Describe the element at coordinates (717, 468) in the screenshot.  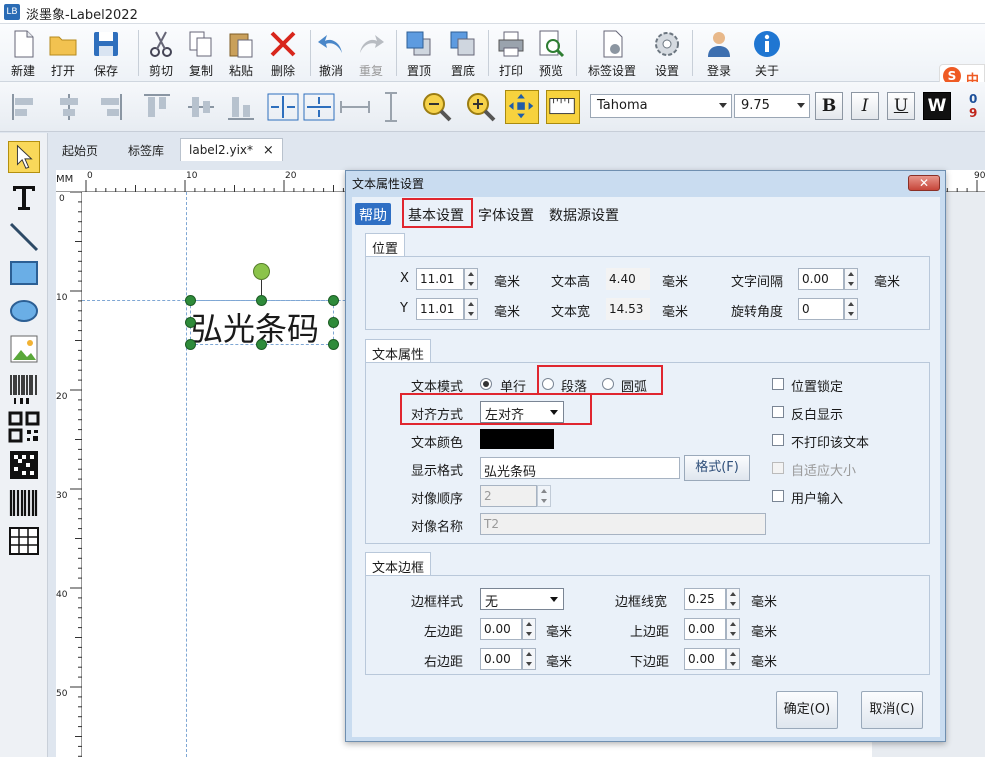
I see `format-button: 格式(F)` at that location.